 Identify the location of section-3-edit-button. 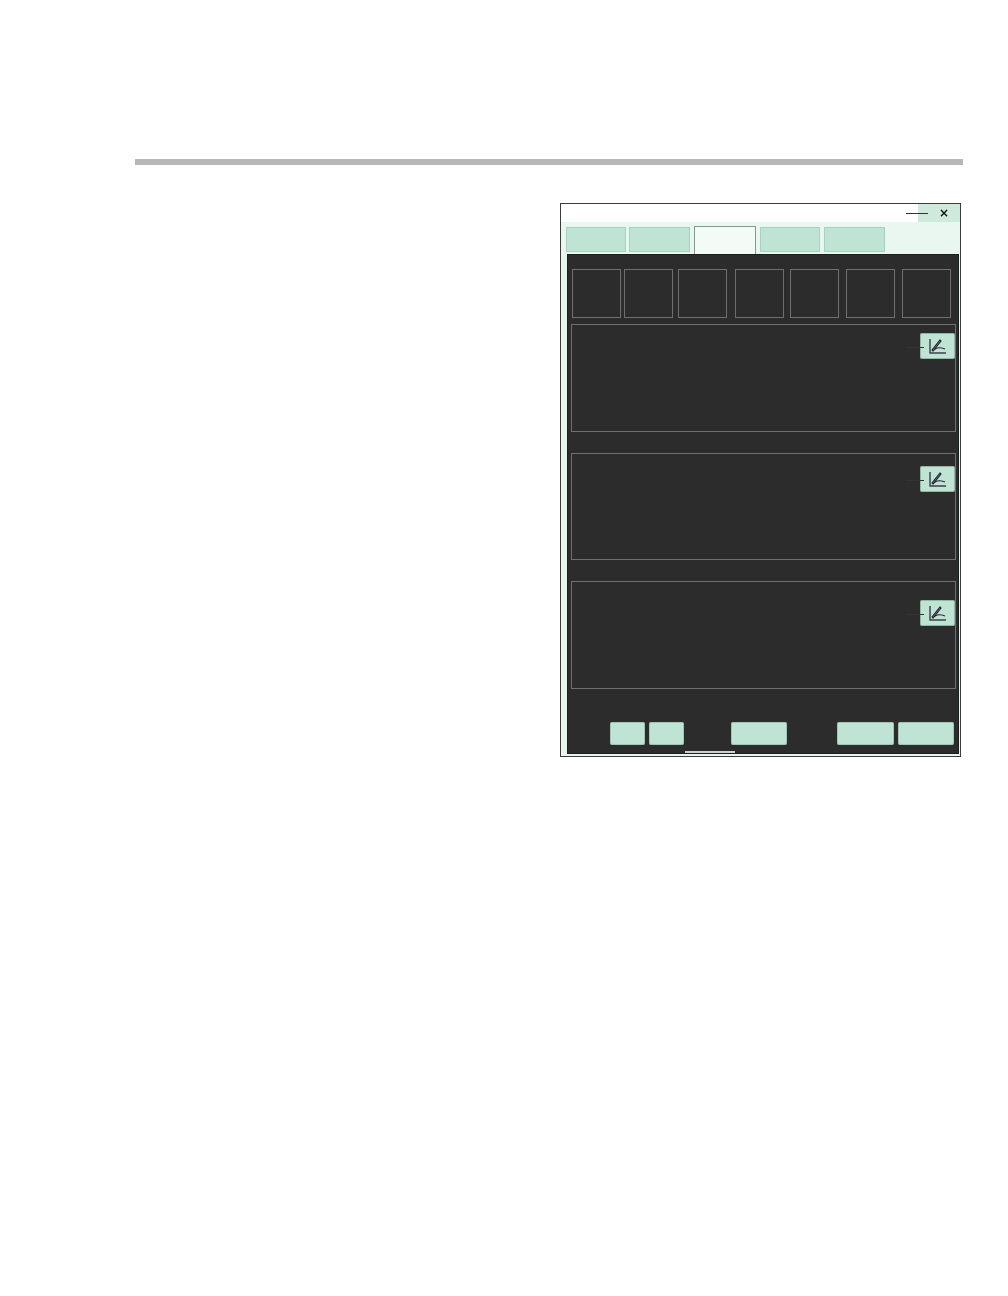
(937, 613).